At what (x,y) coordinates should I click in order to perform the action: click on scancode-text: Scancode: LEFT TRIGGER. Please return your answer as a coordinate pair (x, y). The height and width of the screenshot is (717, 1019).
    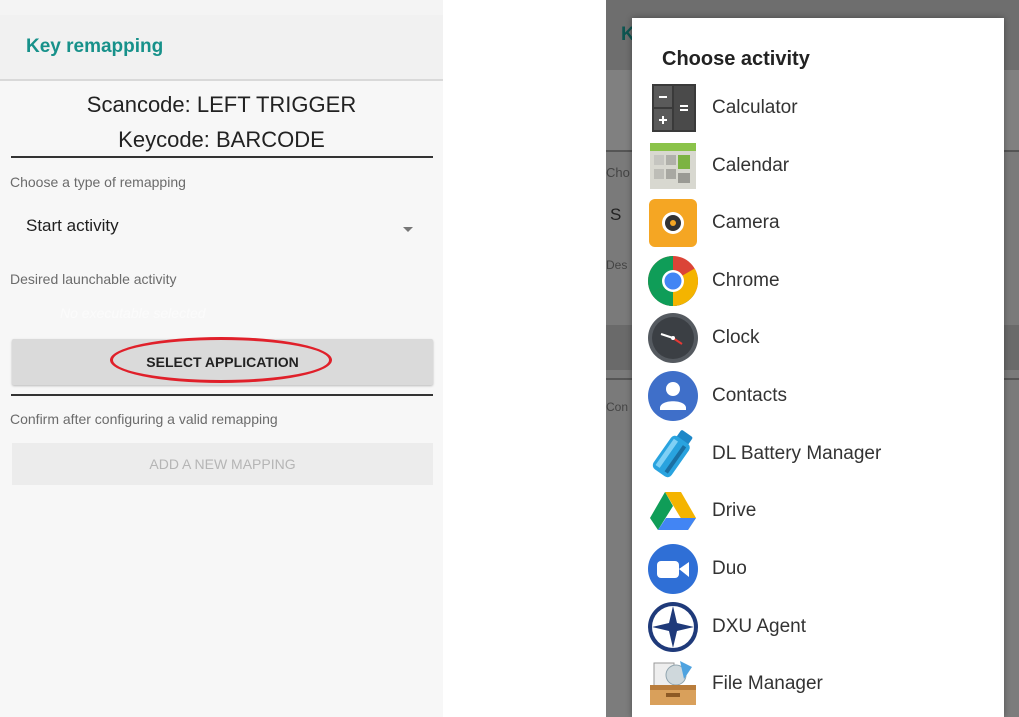
    Looking at the image, I should click on (221, 104).